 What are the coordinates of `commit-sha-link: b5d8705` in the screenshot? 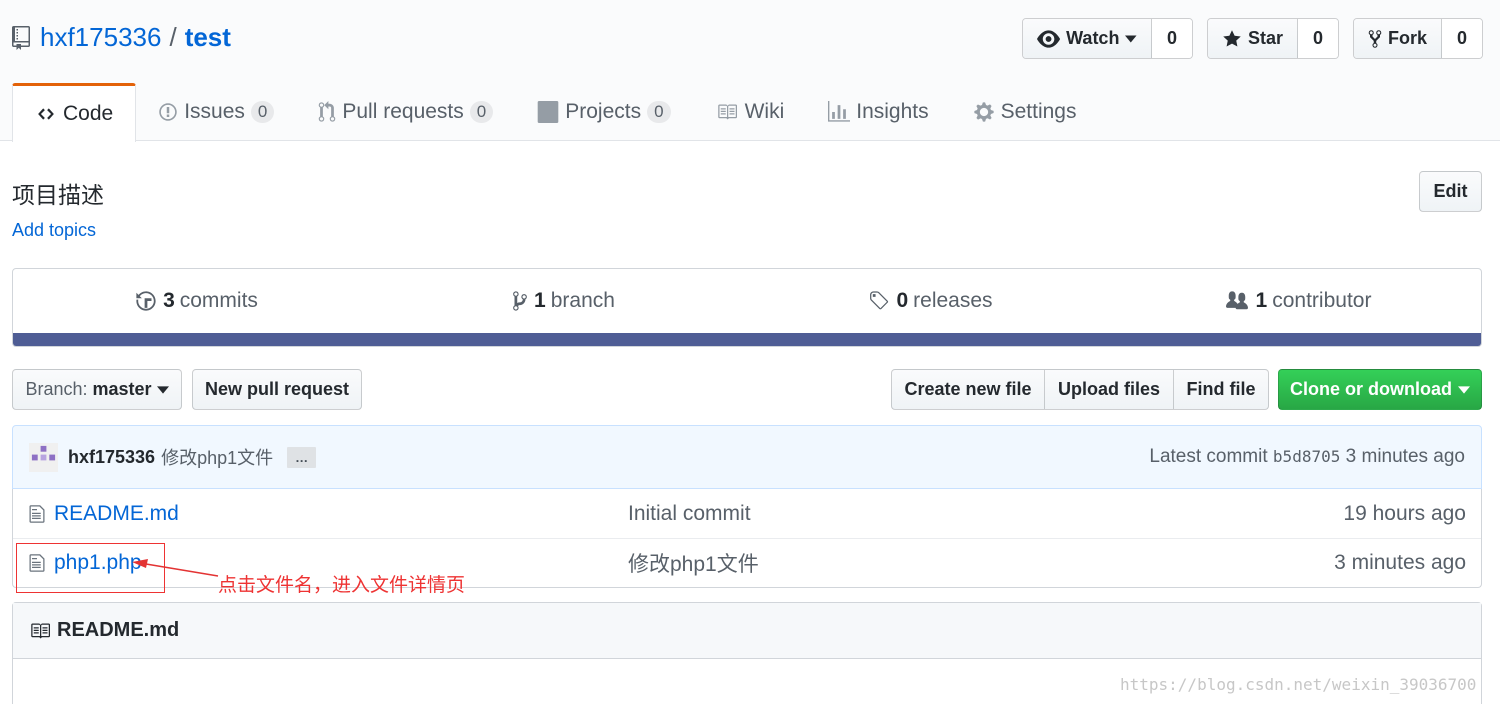 It's located at (1306, 456).